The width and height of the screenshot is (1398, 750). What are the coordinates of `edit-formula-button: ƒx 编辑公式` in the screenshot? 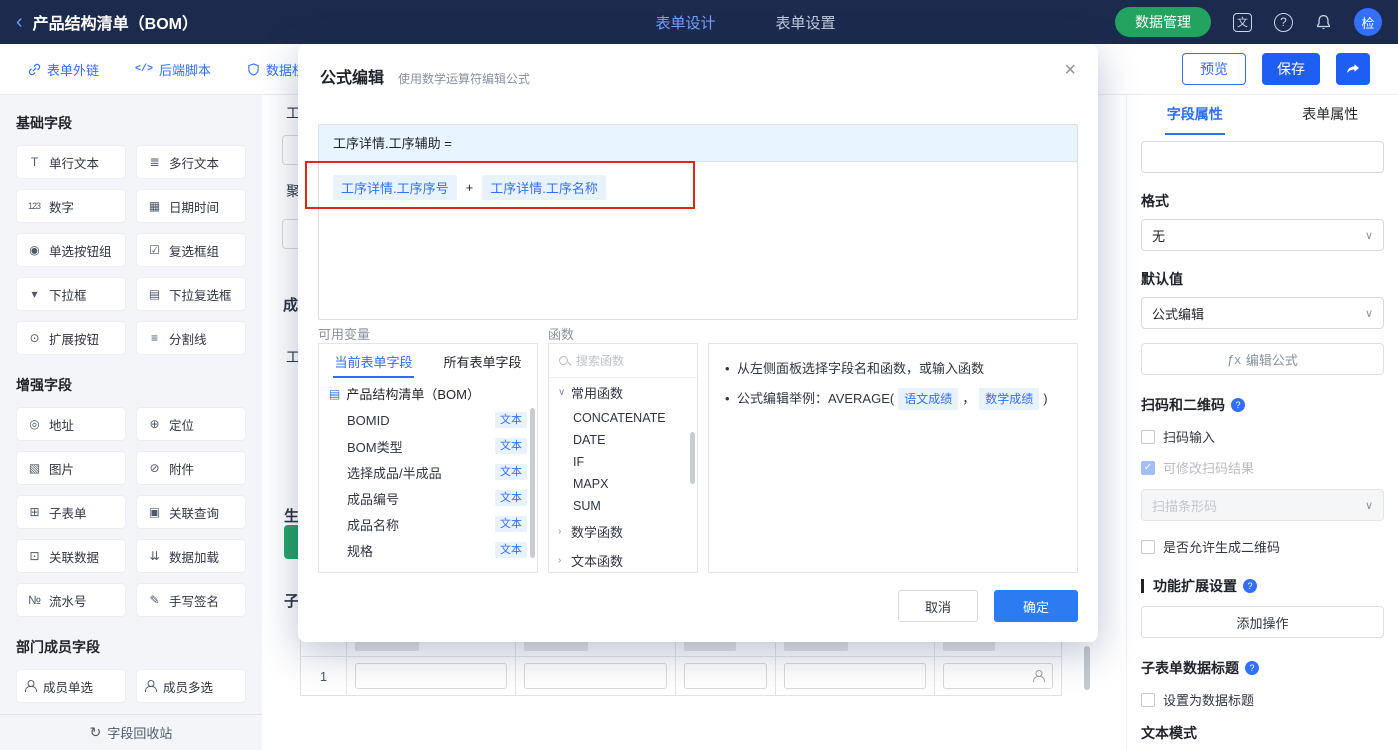 It's located at (1262, 359).